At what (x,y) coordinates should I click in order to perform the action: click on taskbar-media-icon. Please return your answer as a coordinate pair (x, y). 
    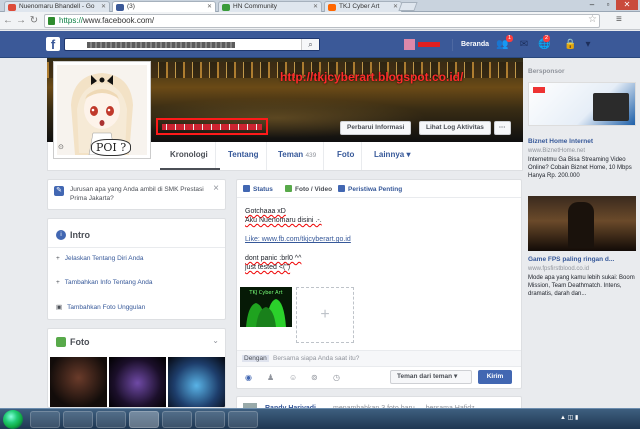
    Looking at the image, I should click on (111, 419).